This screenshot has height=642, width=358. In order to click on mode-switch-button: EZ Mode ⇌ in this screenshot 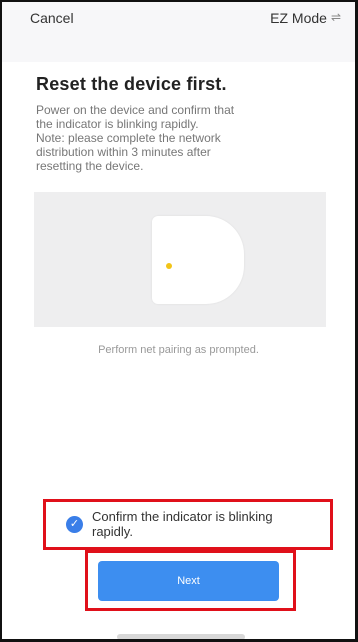, I will do `click(305, 18)`.